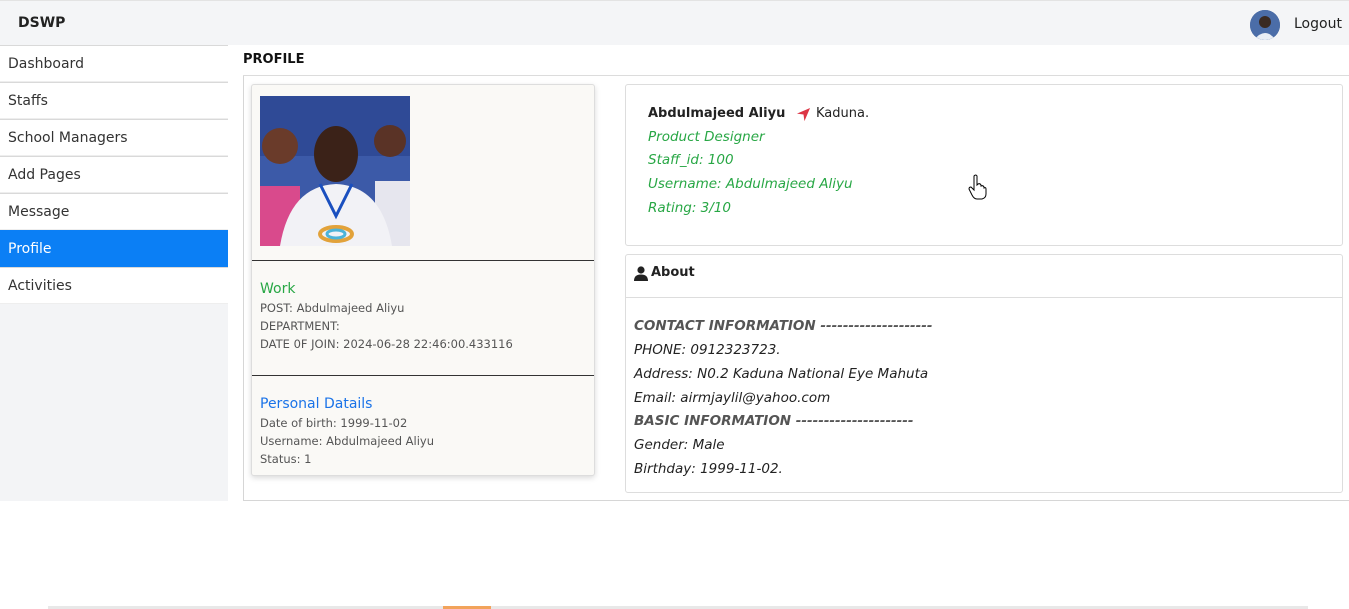  Describe the element at coordinates (691, 160) in the screenshot. I see `profile-staff-id: Staff_id: 100` at that location.